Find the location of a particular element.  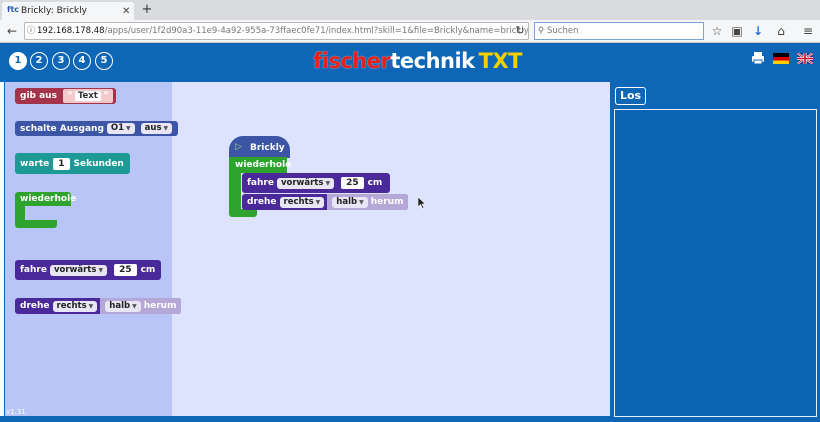

text-literal-value: Text is located at coordinates (87, 96).